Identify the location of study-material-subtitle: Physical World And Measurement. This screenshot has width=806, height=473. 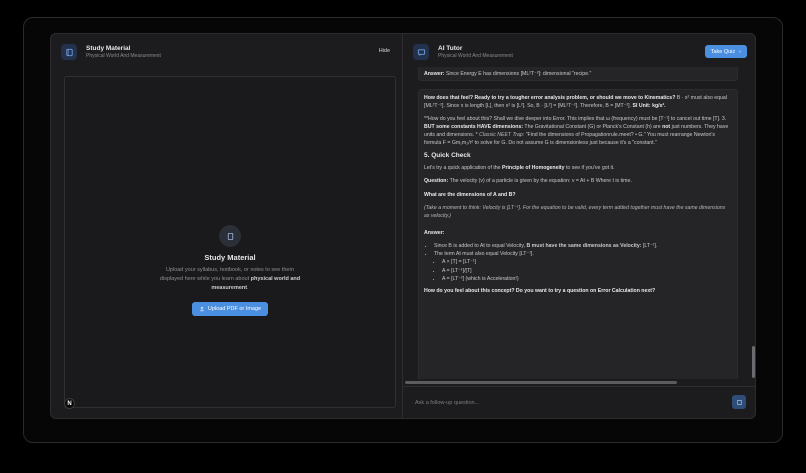
(123, 56).